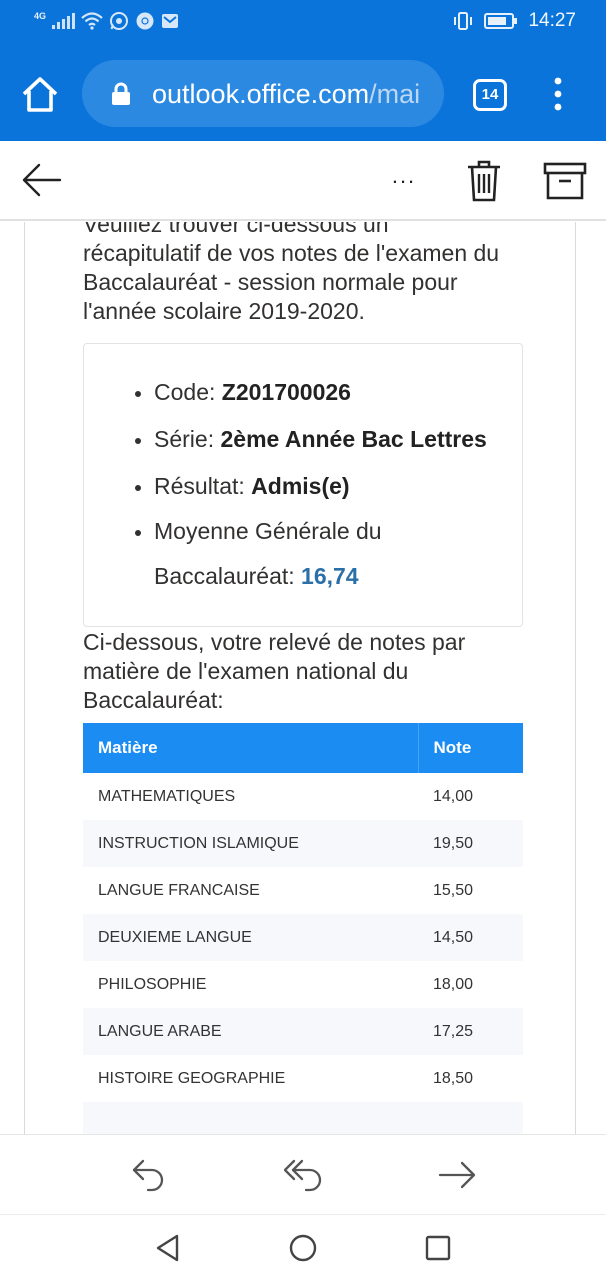  What do you see at coordinates (303, 796) in the screenshot?
I see `table-row: MATHEMATIQUES 14,00` at bounding box center [303, 796].